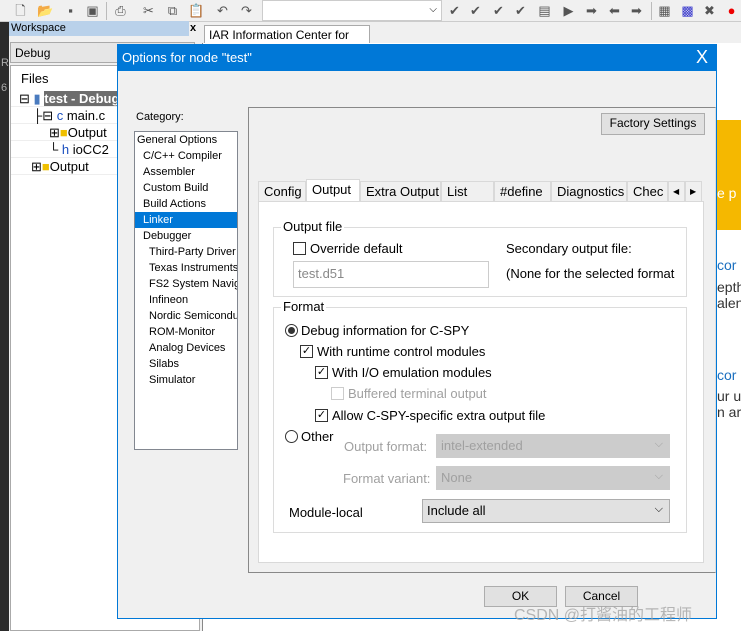  Describe the element at coordinates (291, 330) in the screenshot. I see `debug-info-radio` at that location.